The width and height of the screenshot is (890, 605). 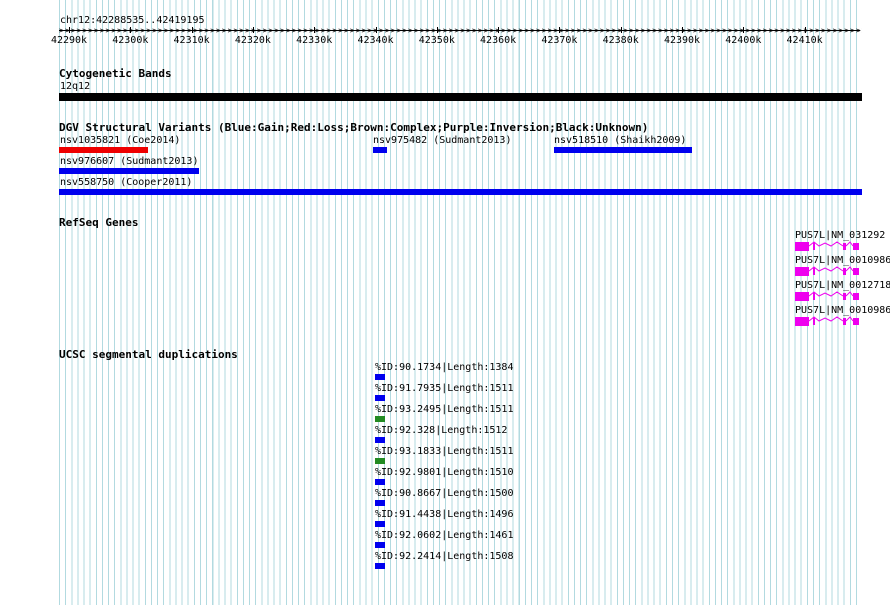 What do you see at coordinates (743, 40) in the screenshot?
I see `ruler-tick-label: 42400k` at bounding box center [743, 40].